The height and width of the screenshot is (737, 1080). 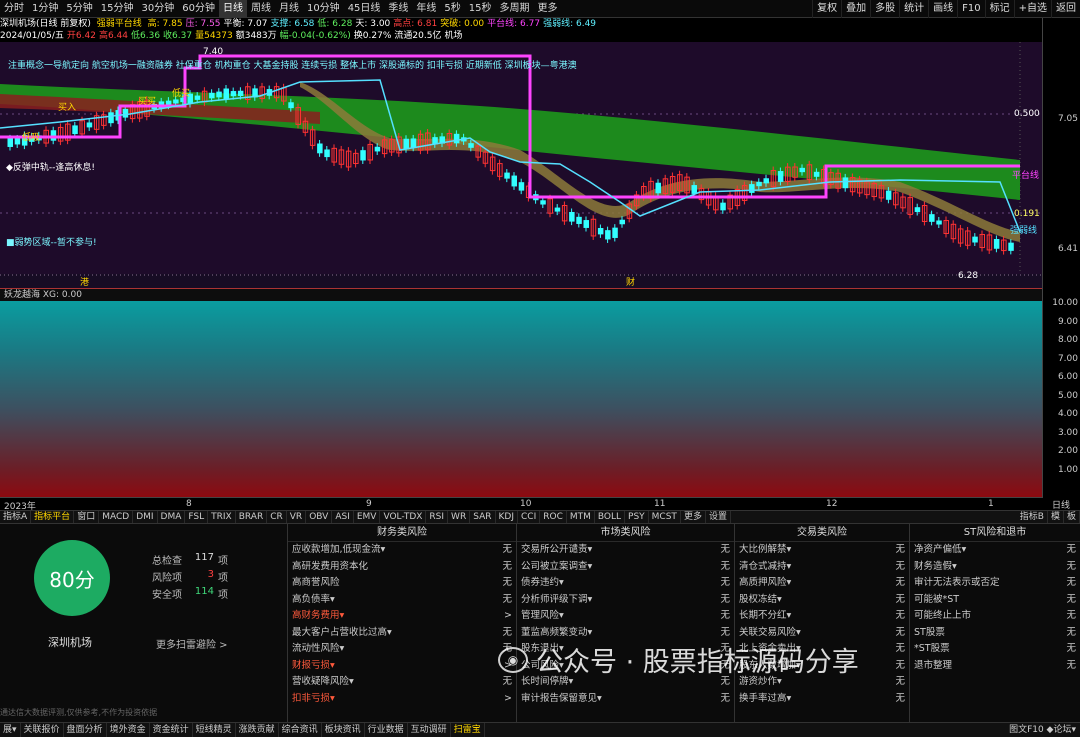 I want to click on risk-item: 债券违约▾ 无, so click(x=625, y=583).